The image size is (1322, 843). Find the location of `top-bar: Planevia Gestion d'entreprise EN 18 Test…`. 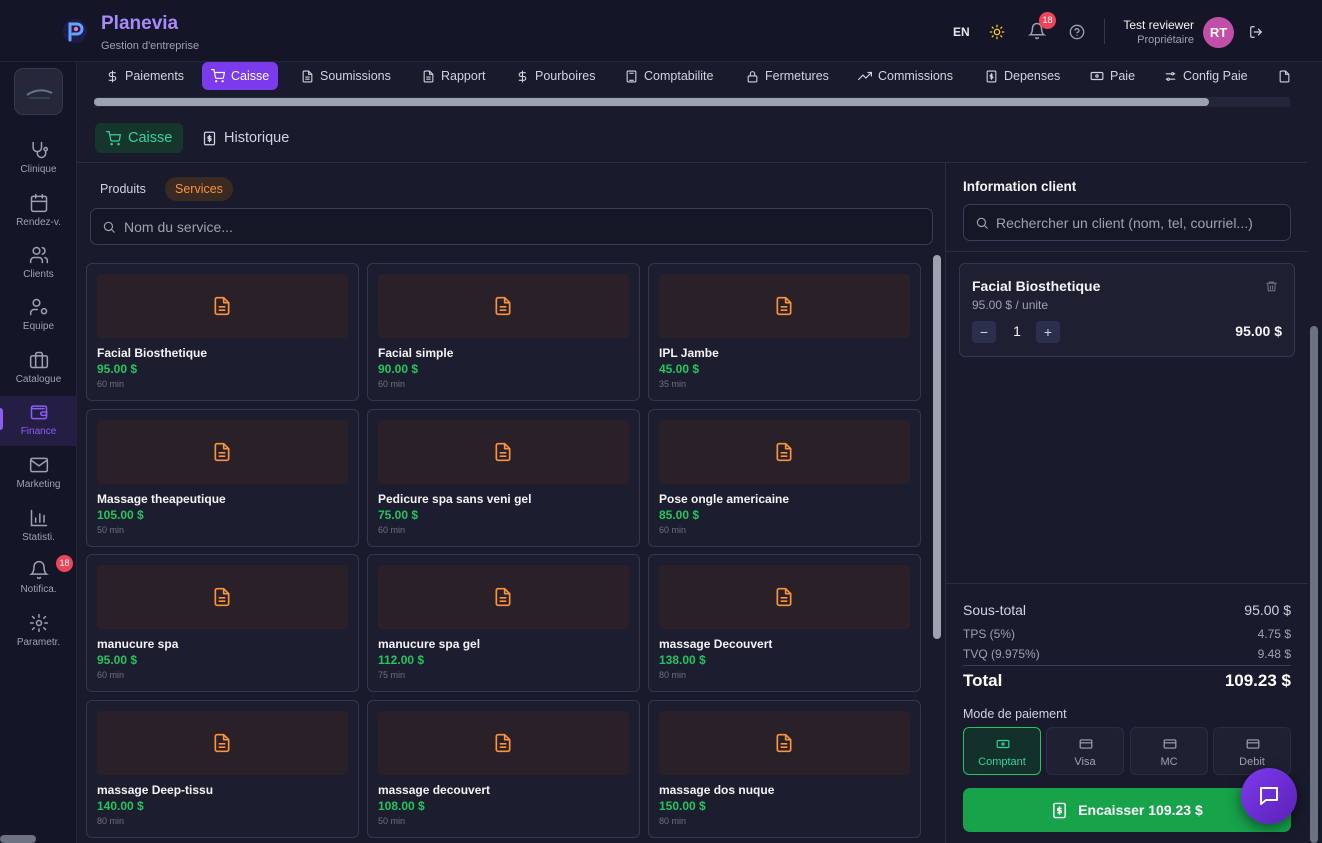

top-bar: Planevia Gestion d'entreprise EN 18 Test… is located at coordinates (661, 31).